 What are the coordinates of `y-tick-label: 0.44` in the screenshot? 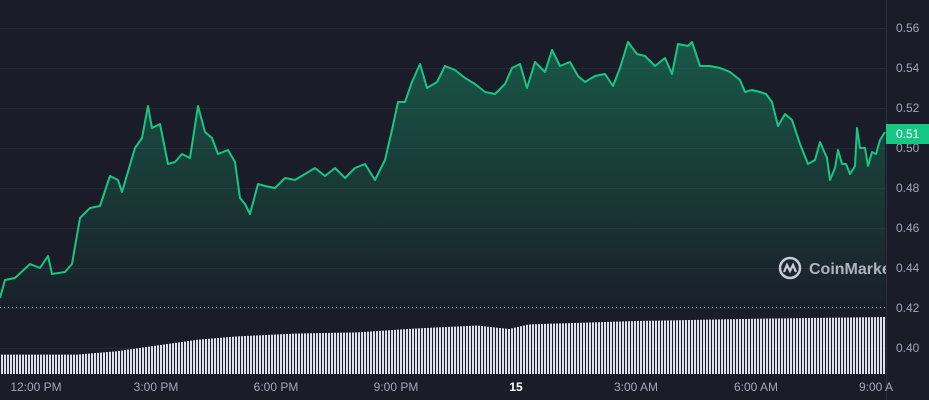 It's located at (908, 268).